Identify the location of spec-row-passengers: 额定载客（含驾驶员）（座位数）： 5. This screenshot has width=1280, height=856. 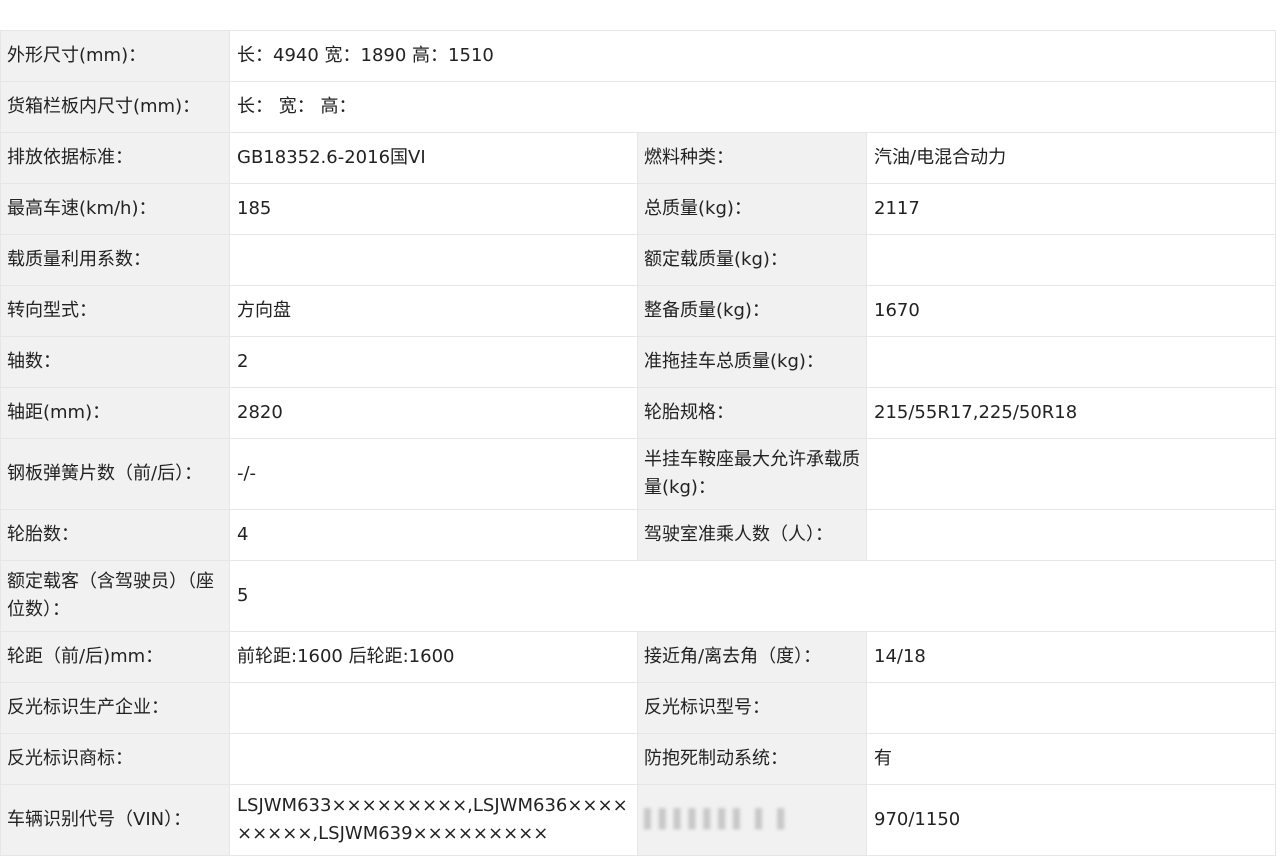
(638, 596).